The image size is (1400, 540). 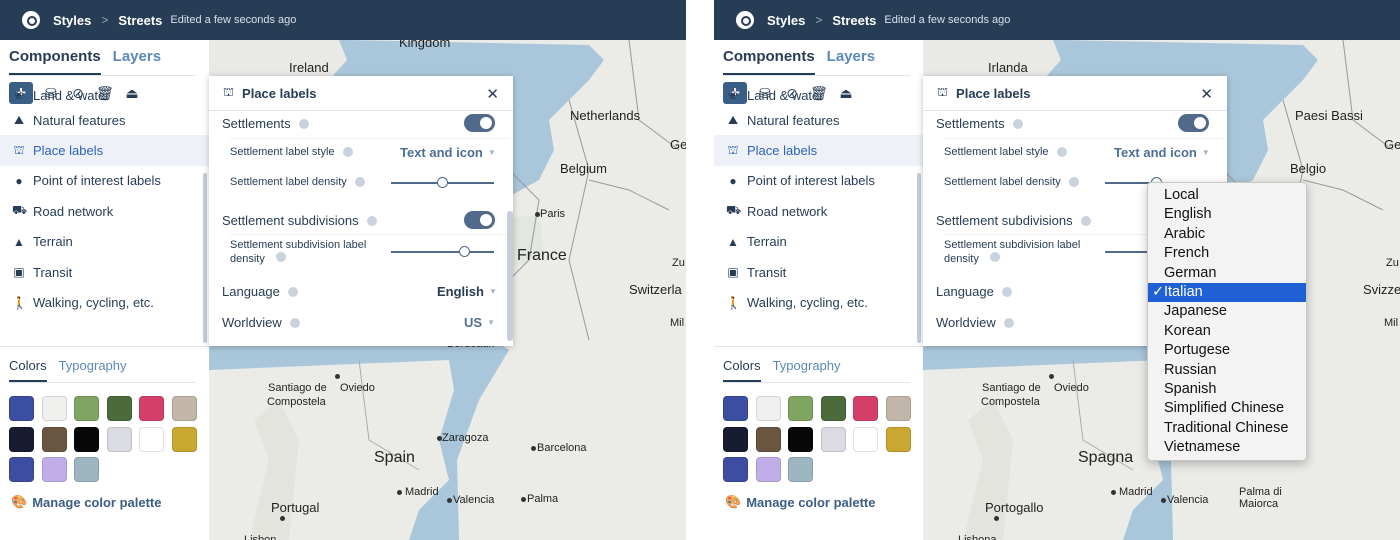 I want to click on settlement-density-slider, so click(x=442, y=182).